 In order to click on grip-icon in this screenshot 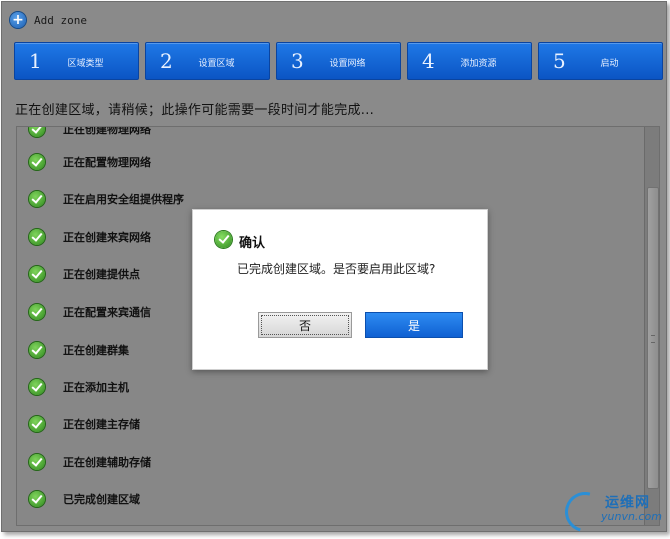, I will do `click(653, 339)`.